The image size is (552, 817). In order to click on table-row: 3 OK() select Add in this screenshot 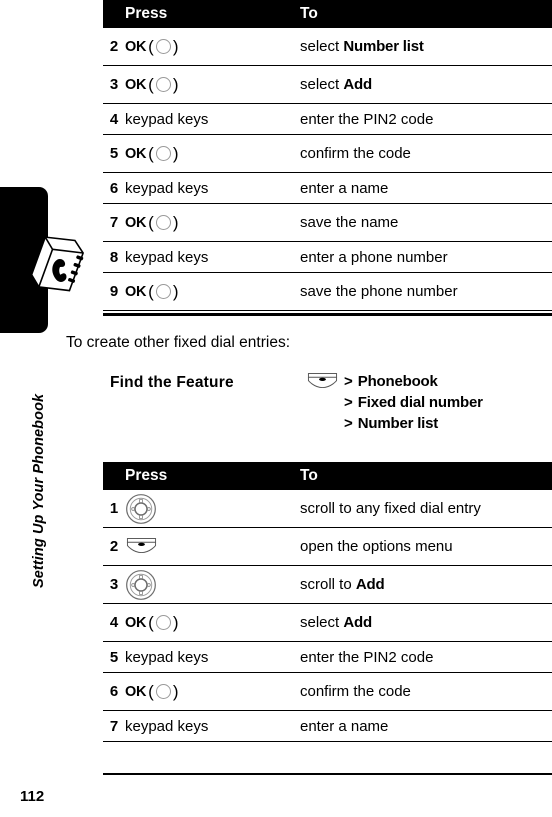, I will do `click(327, 84)`.